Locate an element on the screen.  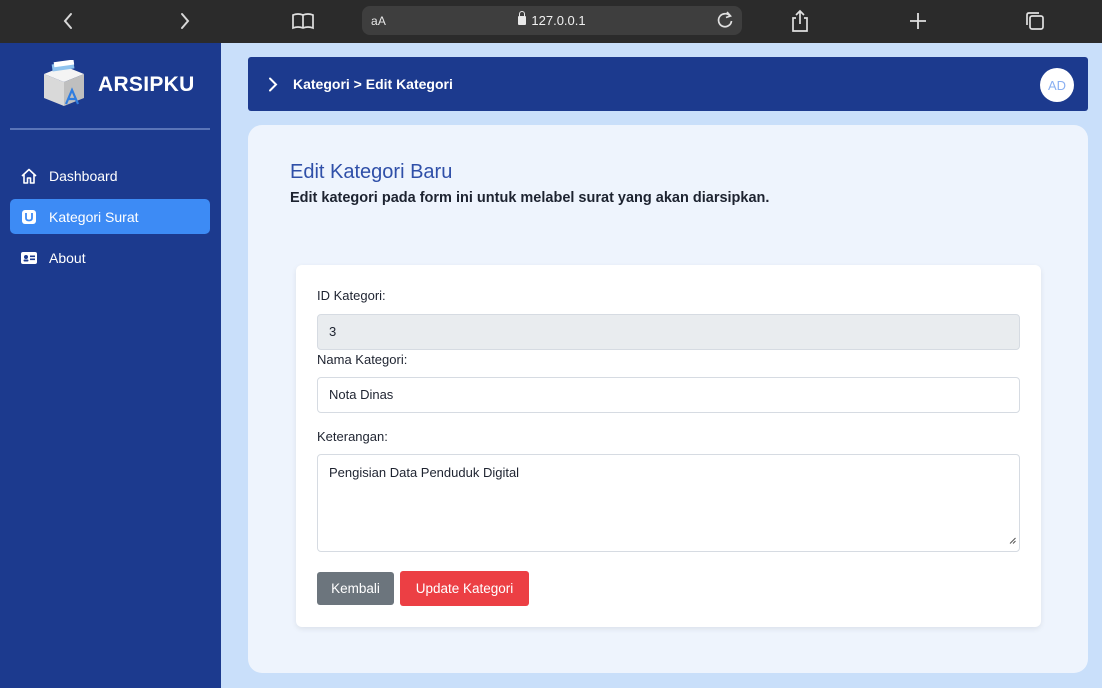
sidebar-item-kategori-surat: Kategori Surat is located at coordinates (110, 216).